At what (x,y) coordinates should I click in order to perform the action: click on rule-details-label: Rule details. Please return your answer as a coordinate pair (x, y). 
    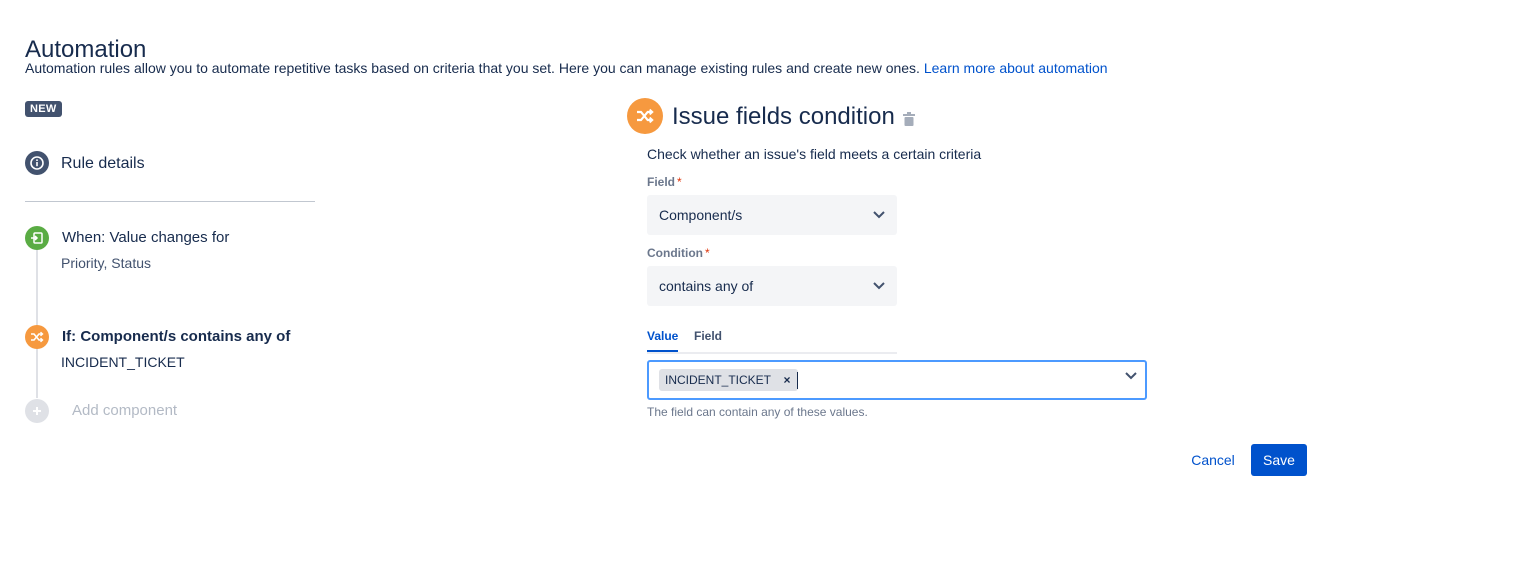
    Looking at the image, I should click on (103, 163).